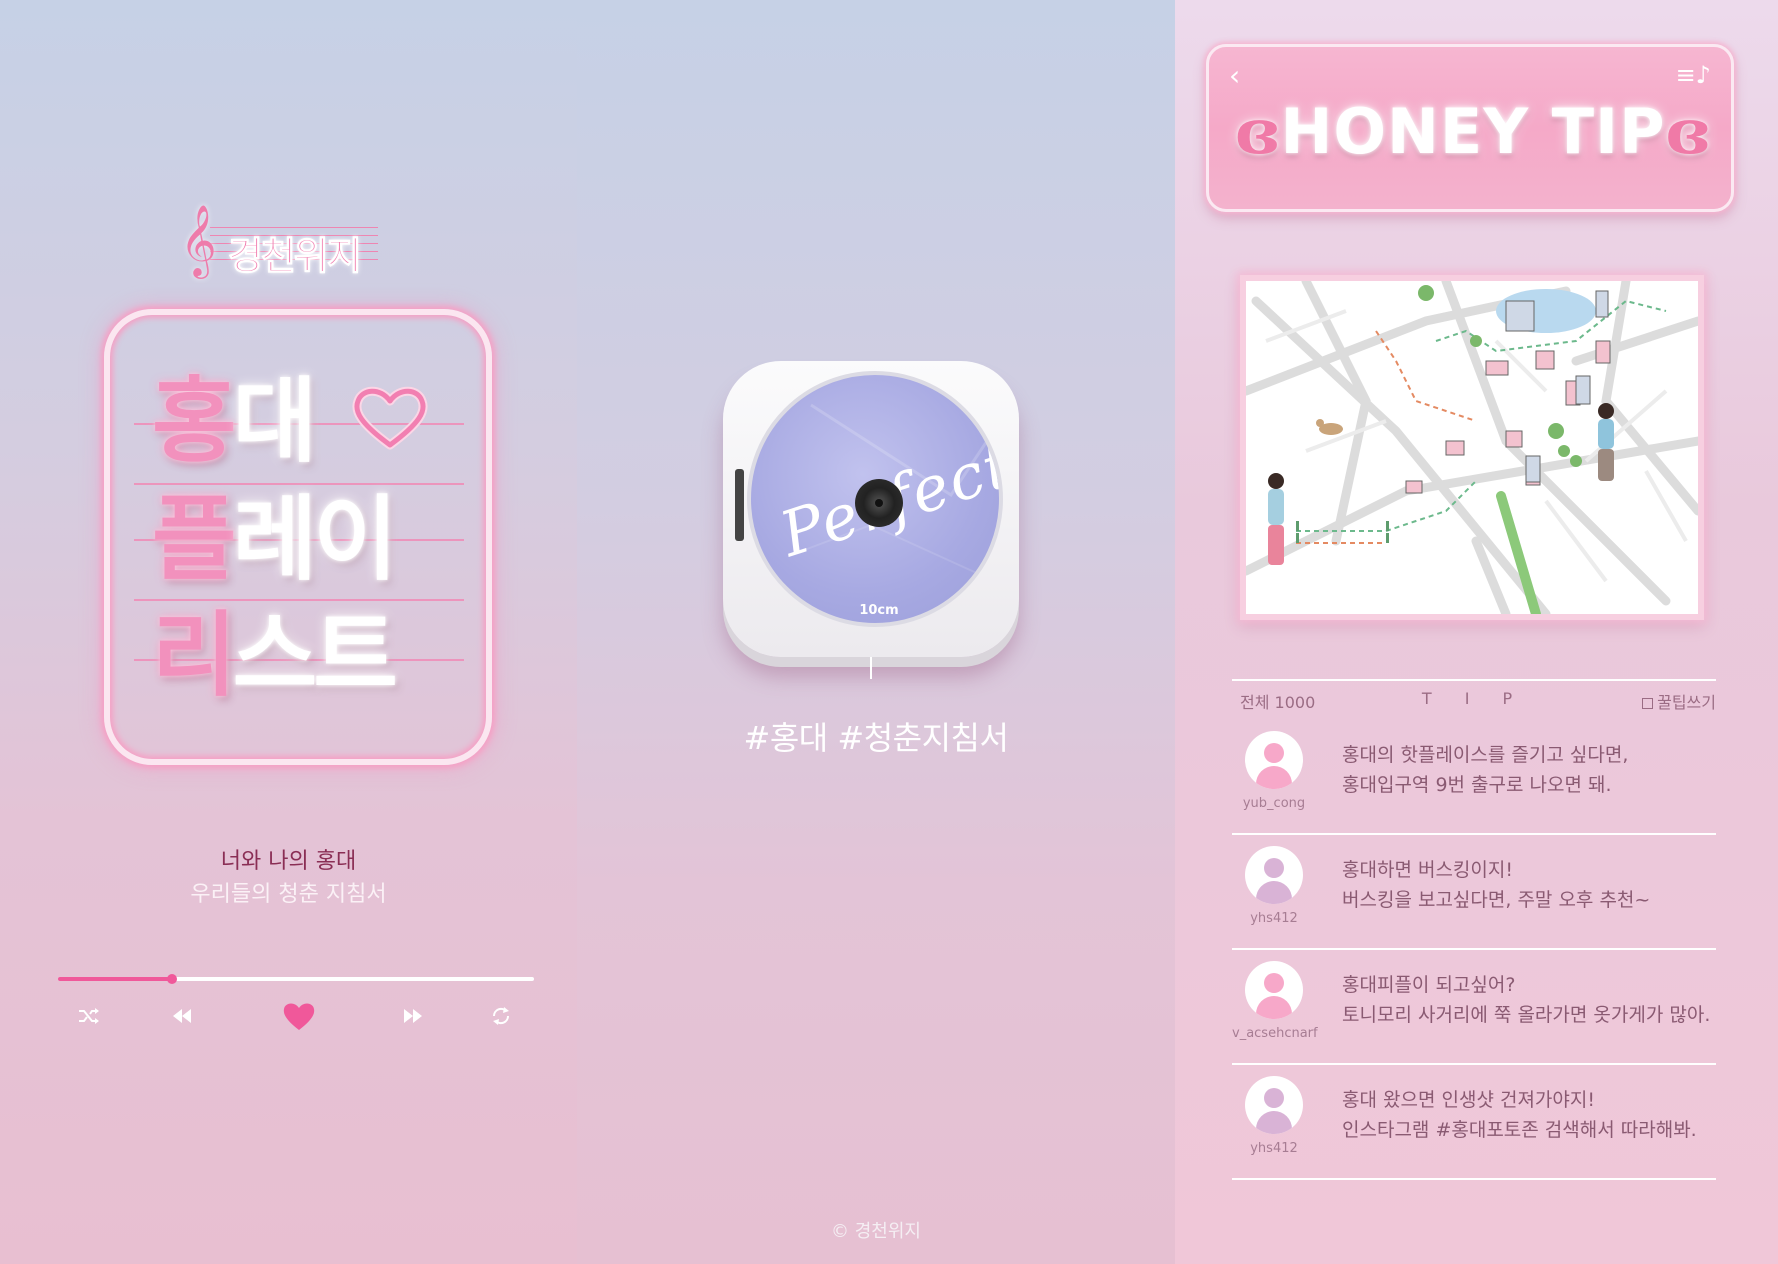 This screenshot has width=1778, height=1264. Describe the element at coordinates (288, 894) in the screenshot. I see `subtitle-secondary: 우리들의 청춘 지침서` at that location.